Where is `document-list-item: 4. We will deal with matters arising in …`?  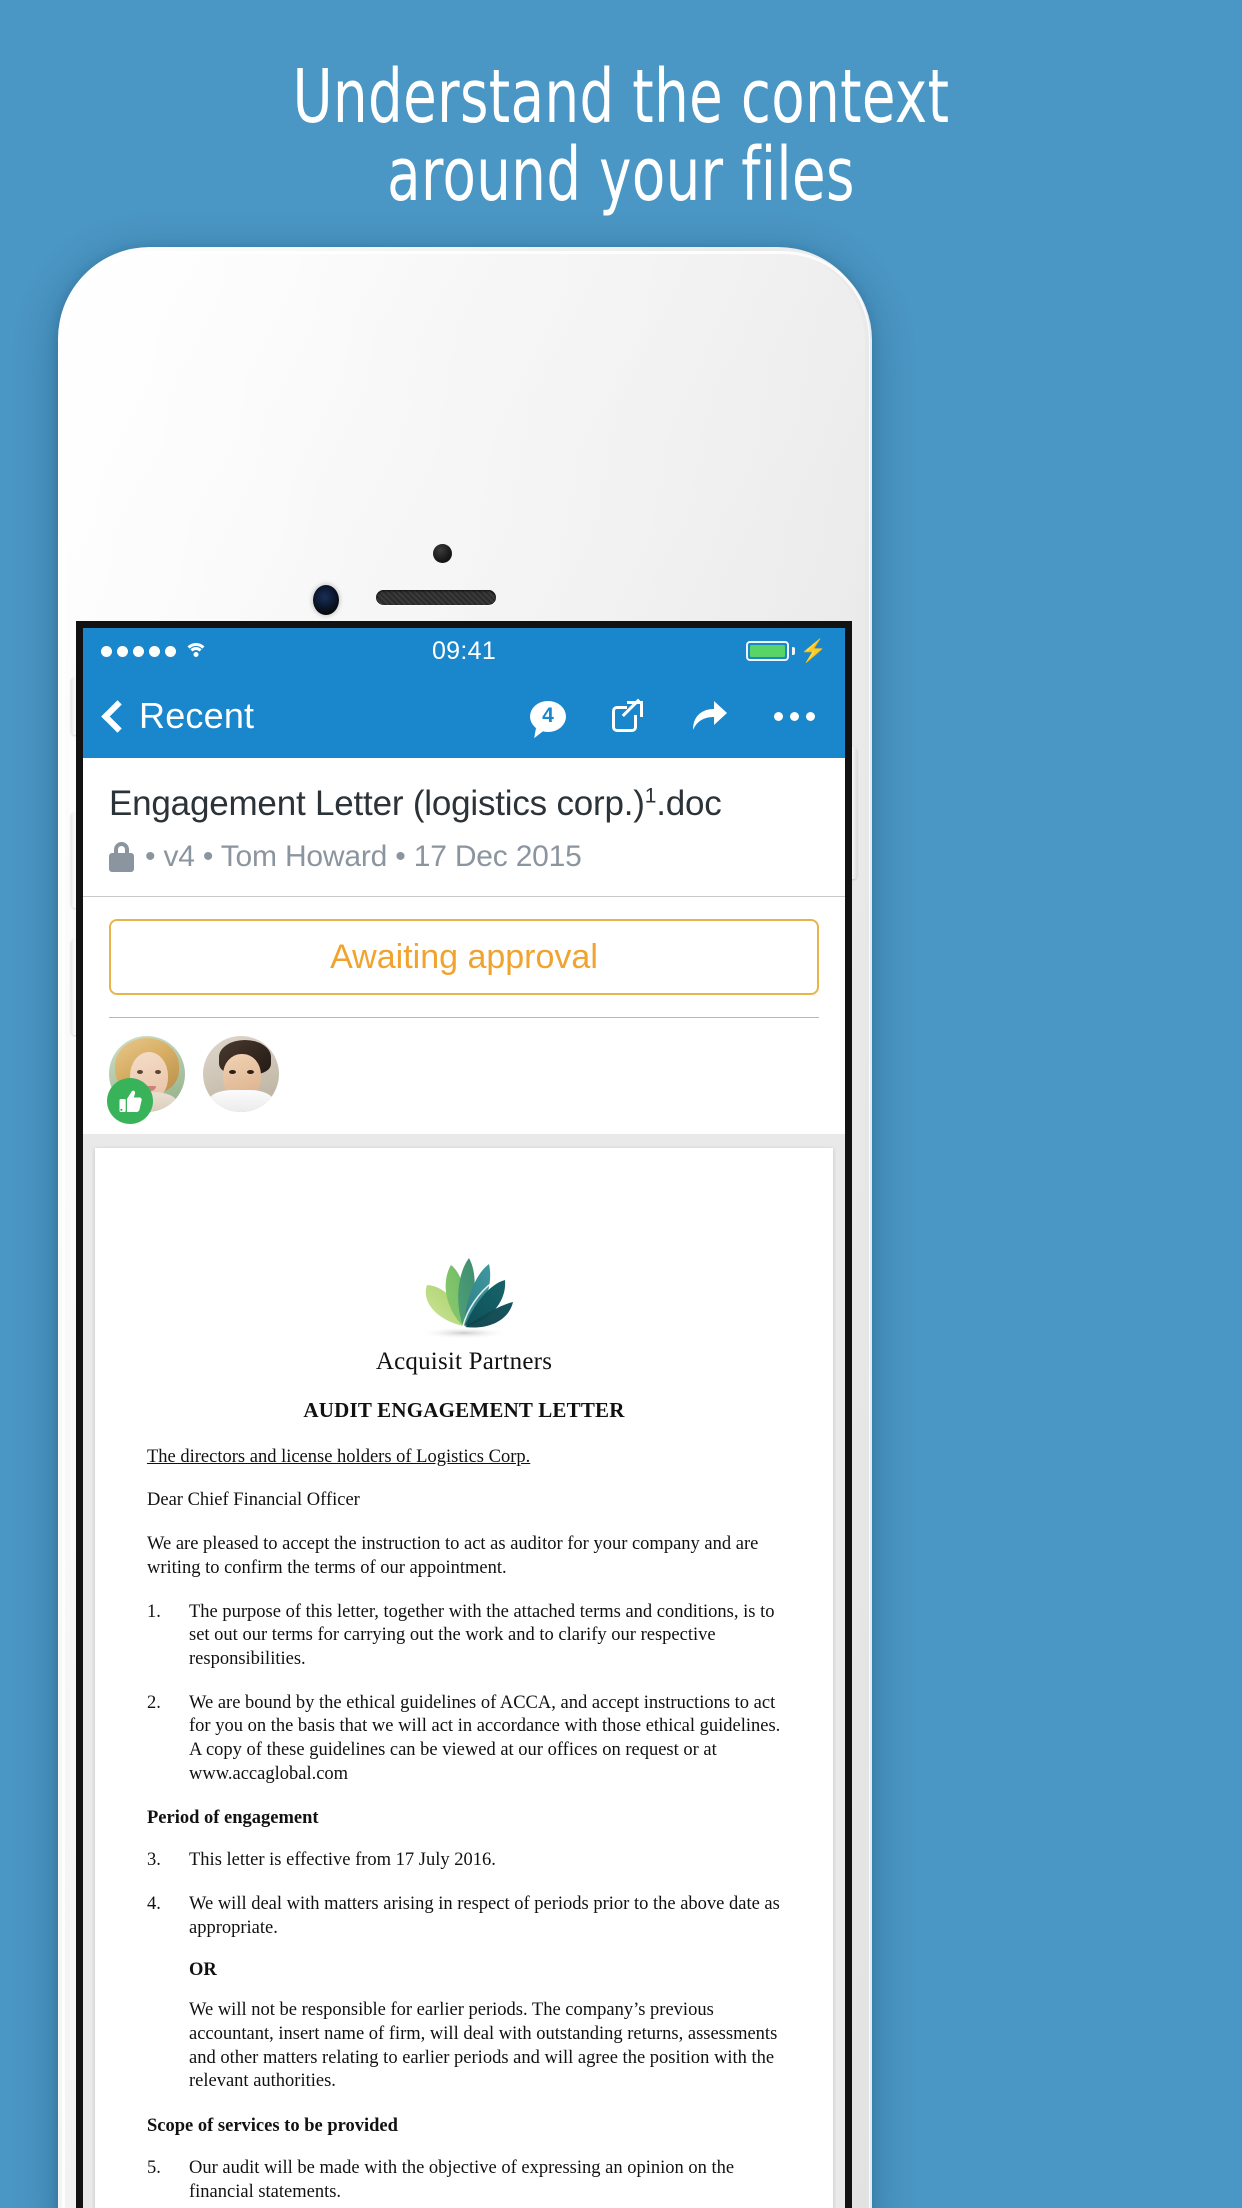 document-list-item: 4. We will deal with matters arising in … is located at coordinates (464, 1916).